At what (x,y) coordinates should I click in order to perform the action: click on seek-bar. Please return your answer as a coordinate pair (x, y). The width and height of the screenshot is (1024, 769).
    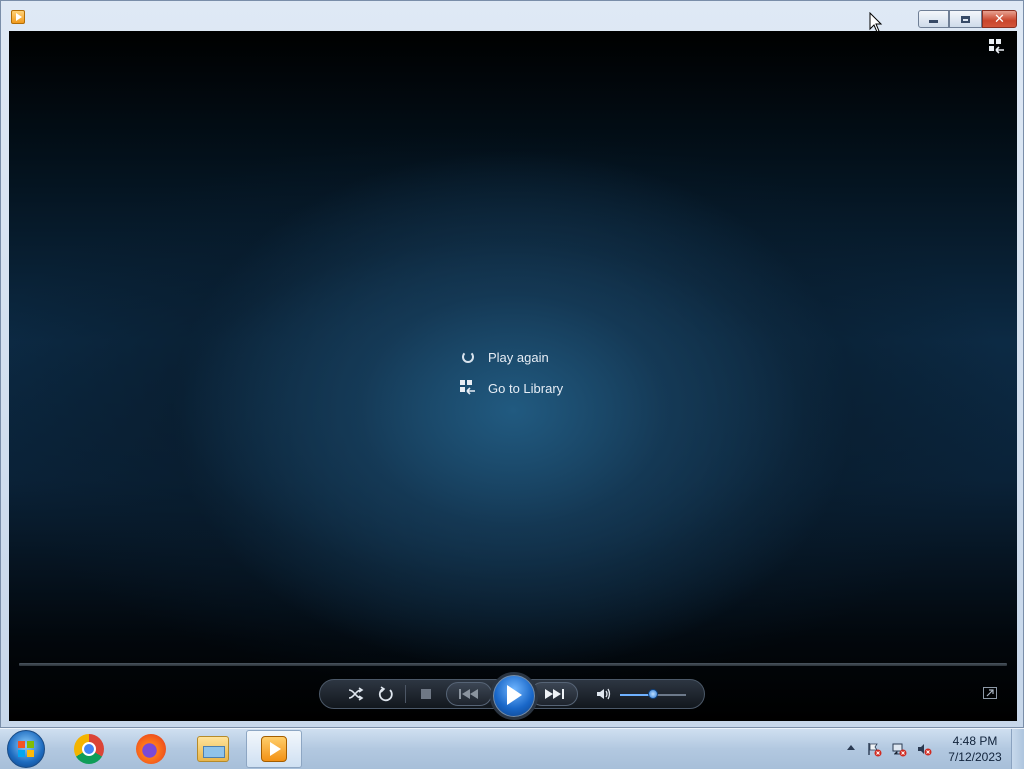
    Looking at the image, I should click on (513, 664).